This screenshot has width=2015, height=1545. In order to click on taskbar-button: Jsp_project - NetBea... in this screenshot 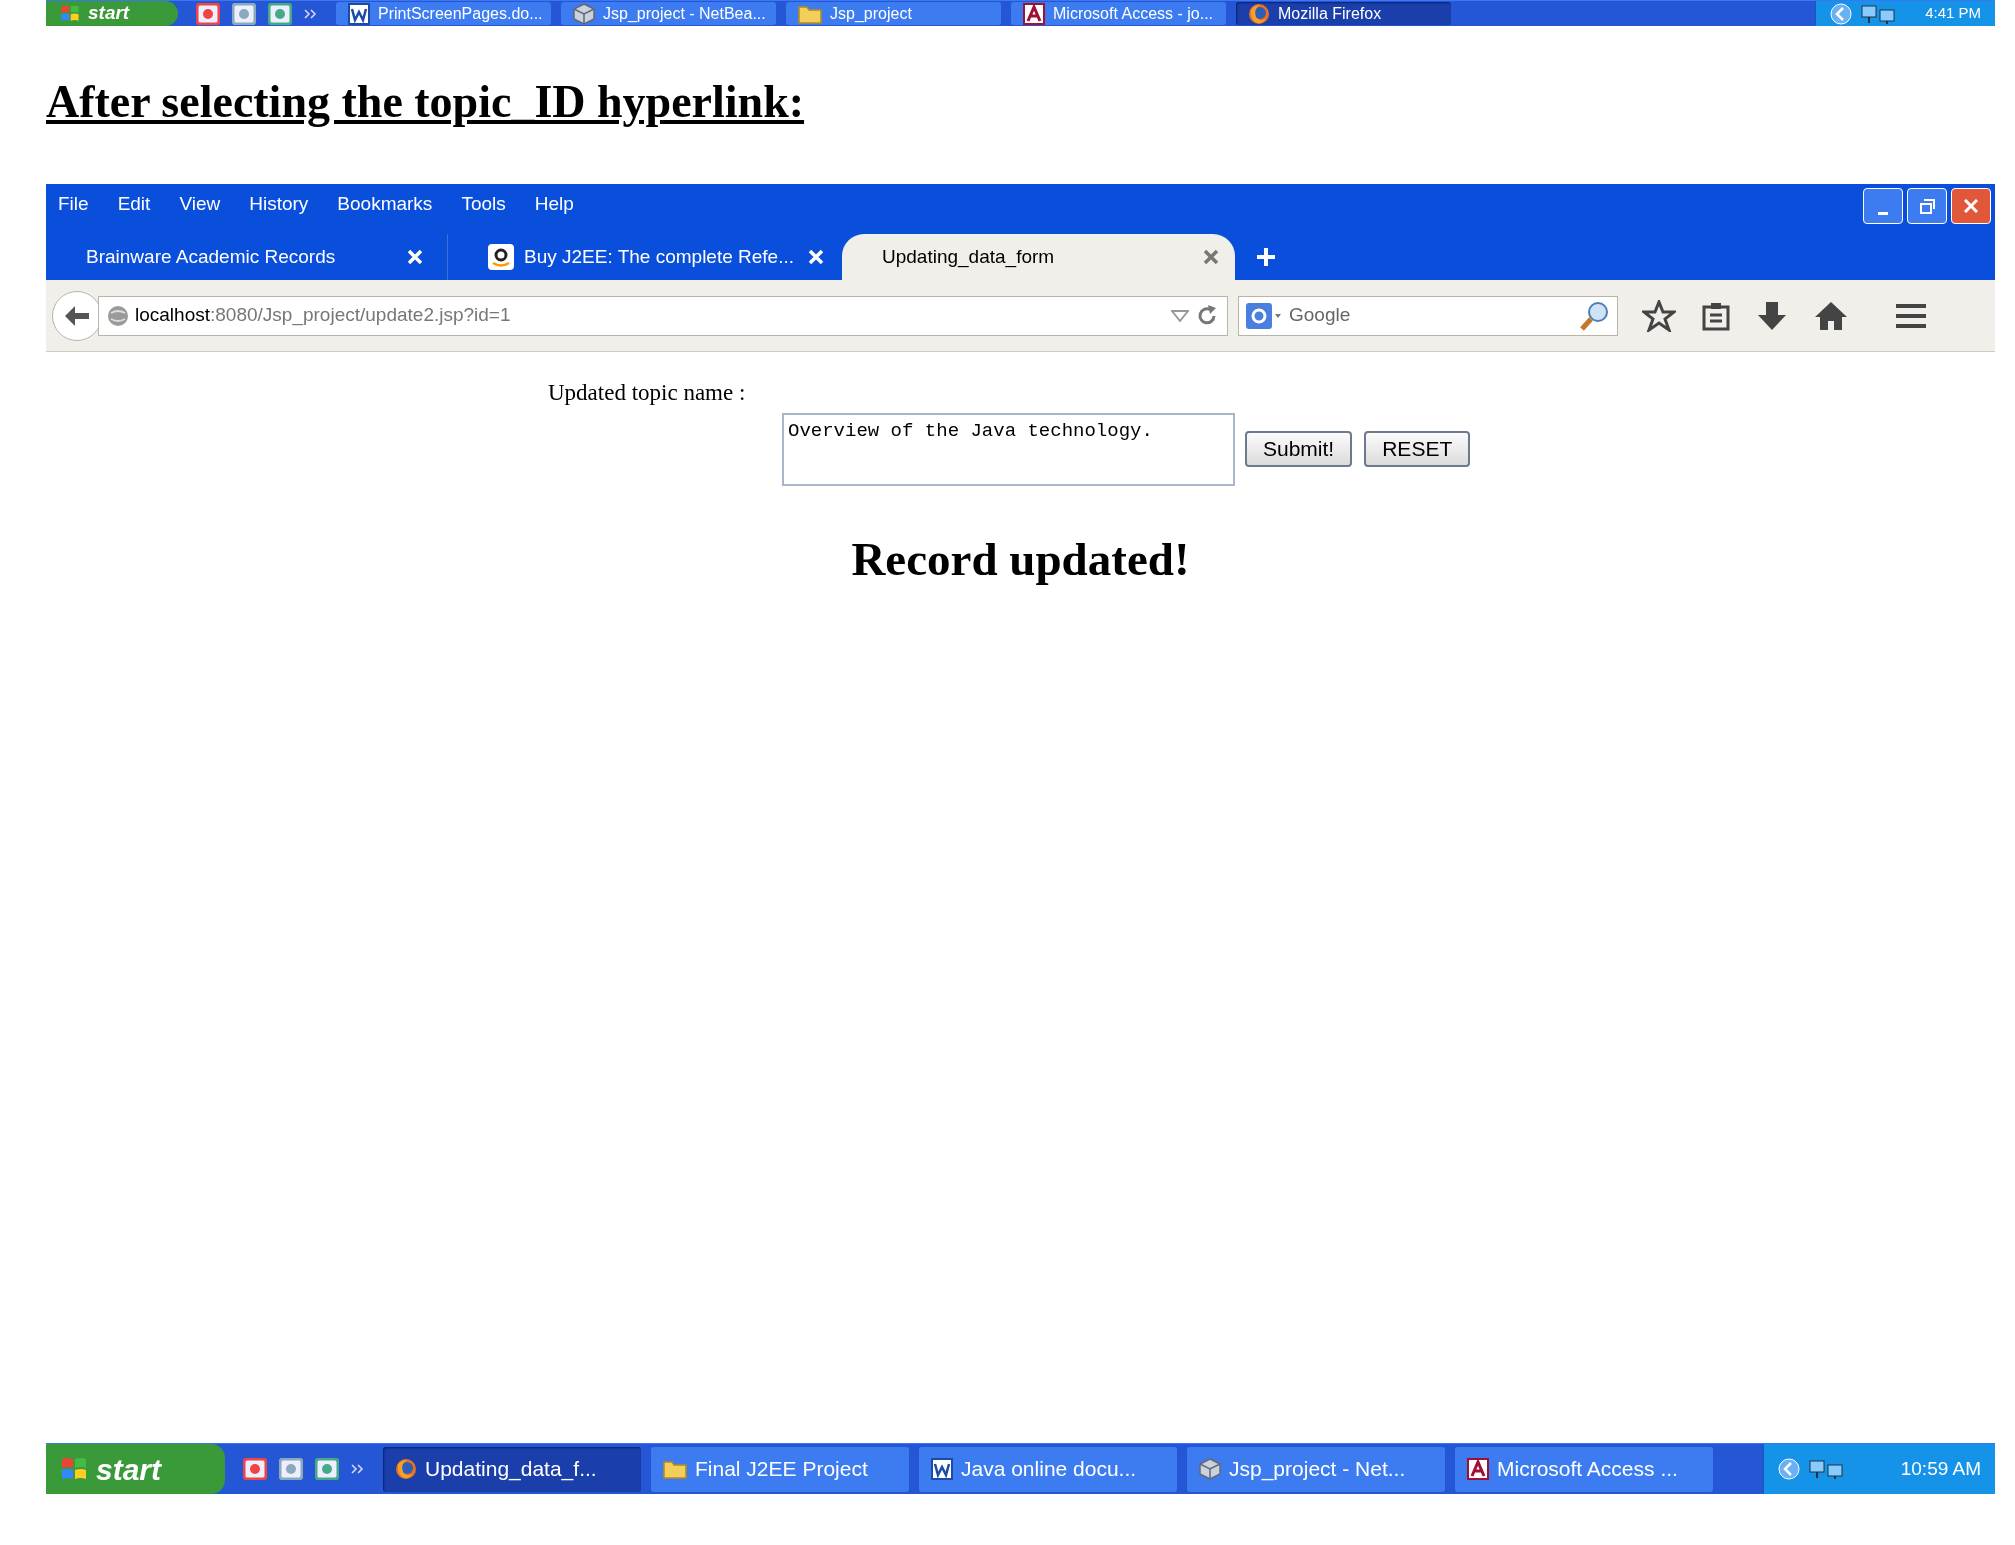, I will do `click(668, 13)`.